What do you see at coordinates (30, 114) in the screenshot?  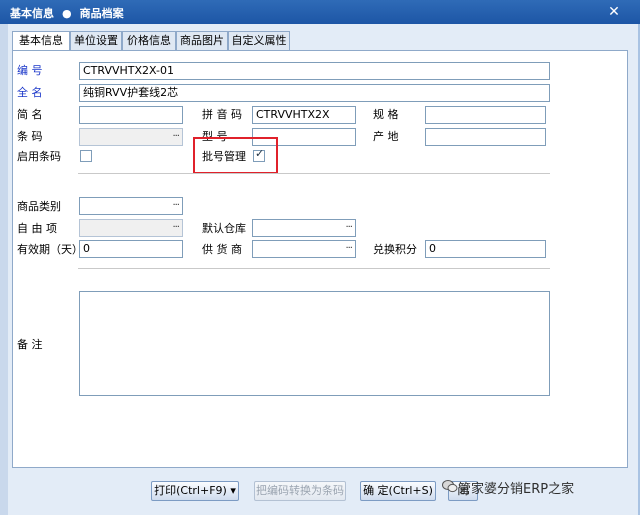 I see `shortname-label: 简 名` at bounding box center [30, 114].